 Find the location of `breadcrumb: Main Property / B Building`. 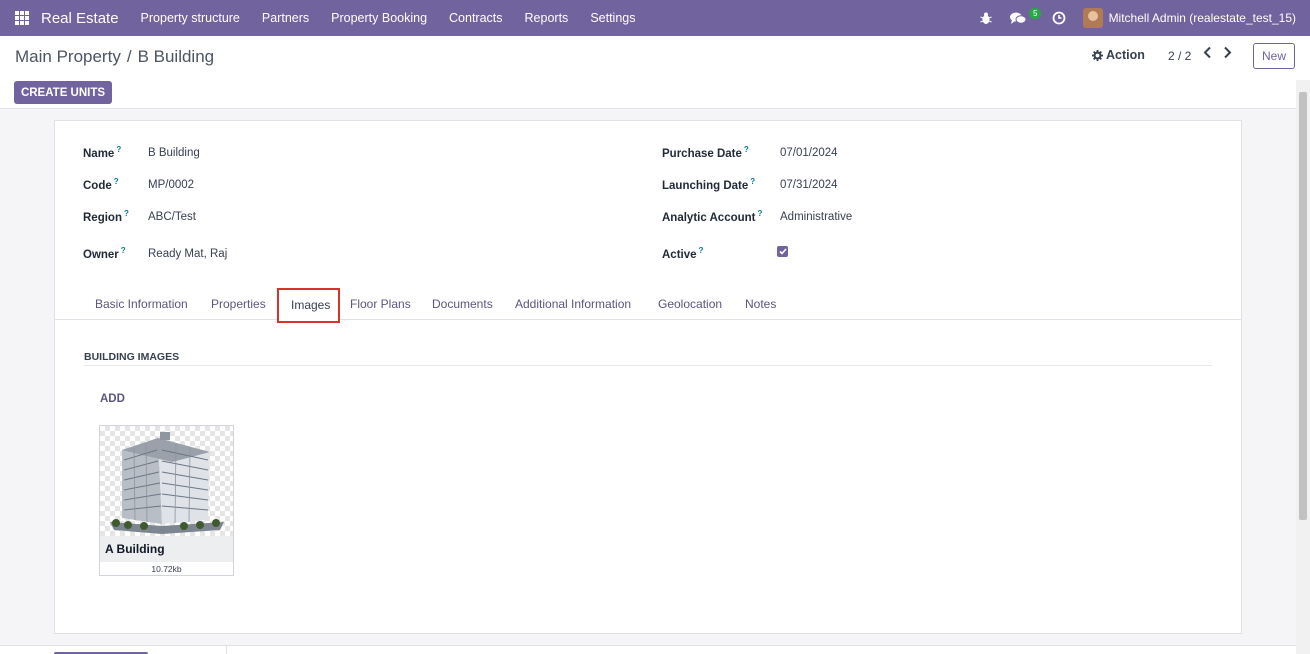

breadcrumb: Main Property / B Building is located at coordinates (114, 57).